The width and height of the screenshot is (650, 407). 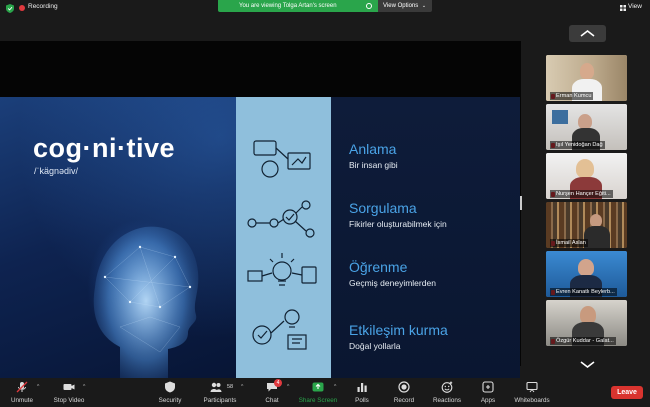 What do you see at coordinates (230, 387) in the screenshot?
I see `participants-count: 58` at bounding box center [230, 387].